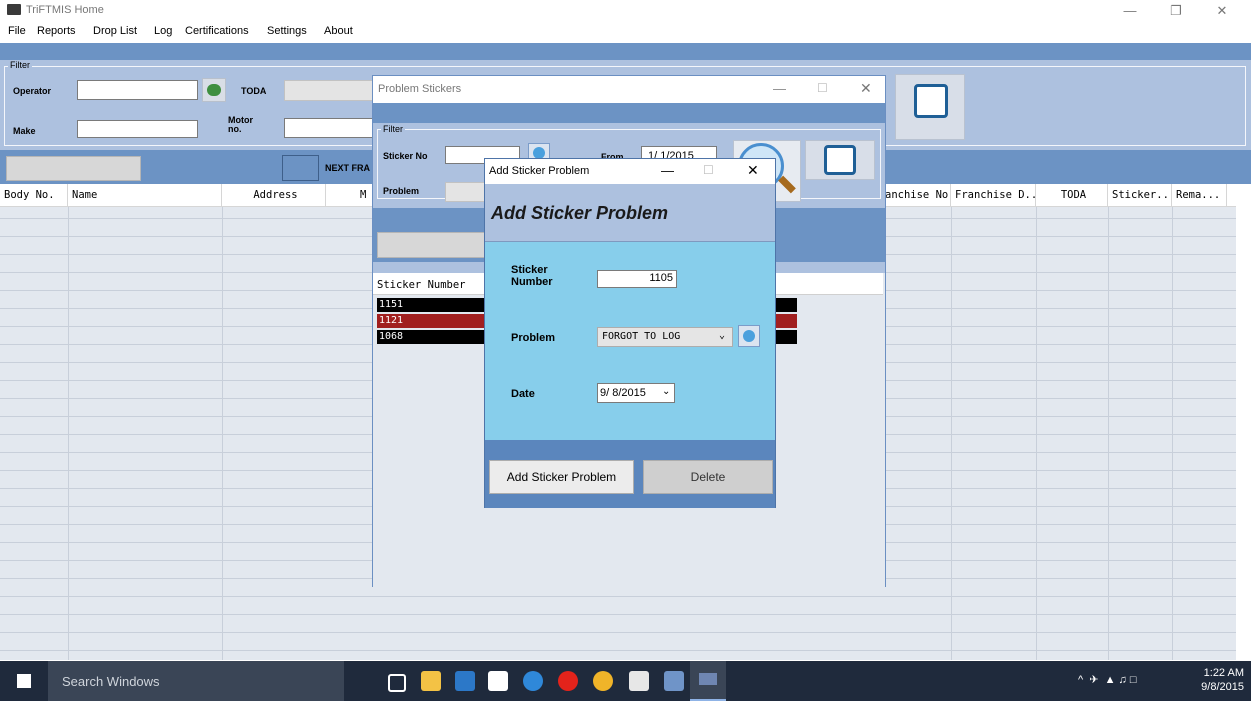  I want to click on problem-print-button, so click(840, 160).